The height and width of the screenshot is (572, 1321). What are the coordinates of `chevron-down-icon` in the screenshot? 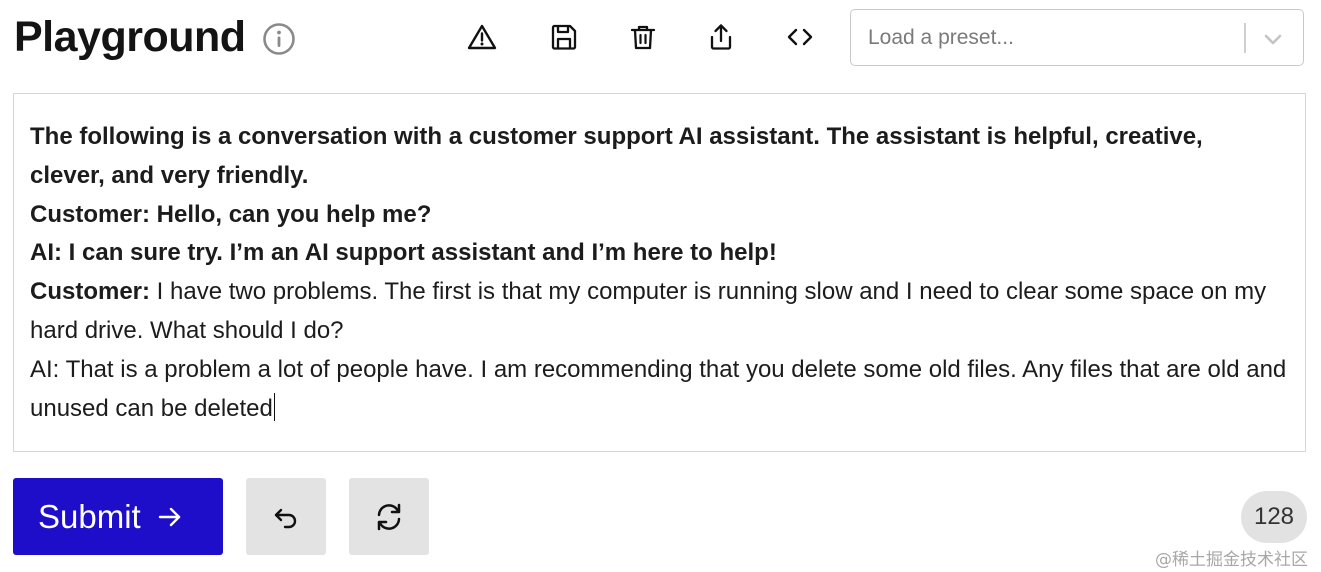 It's located at (1273, 39).